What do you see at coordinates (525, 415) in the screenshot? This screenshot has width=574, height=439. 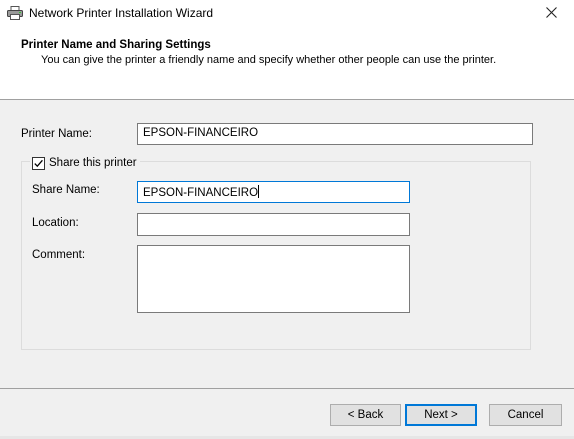 I see `cancel-button: Cancel` at bounding box center [525, 415].